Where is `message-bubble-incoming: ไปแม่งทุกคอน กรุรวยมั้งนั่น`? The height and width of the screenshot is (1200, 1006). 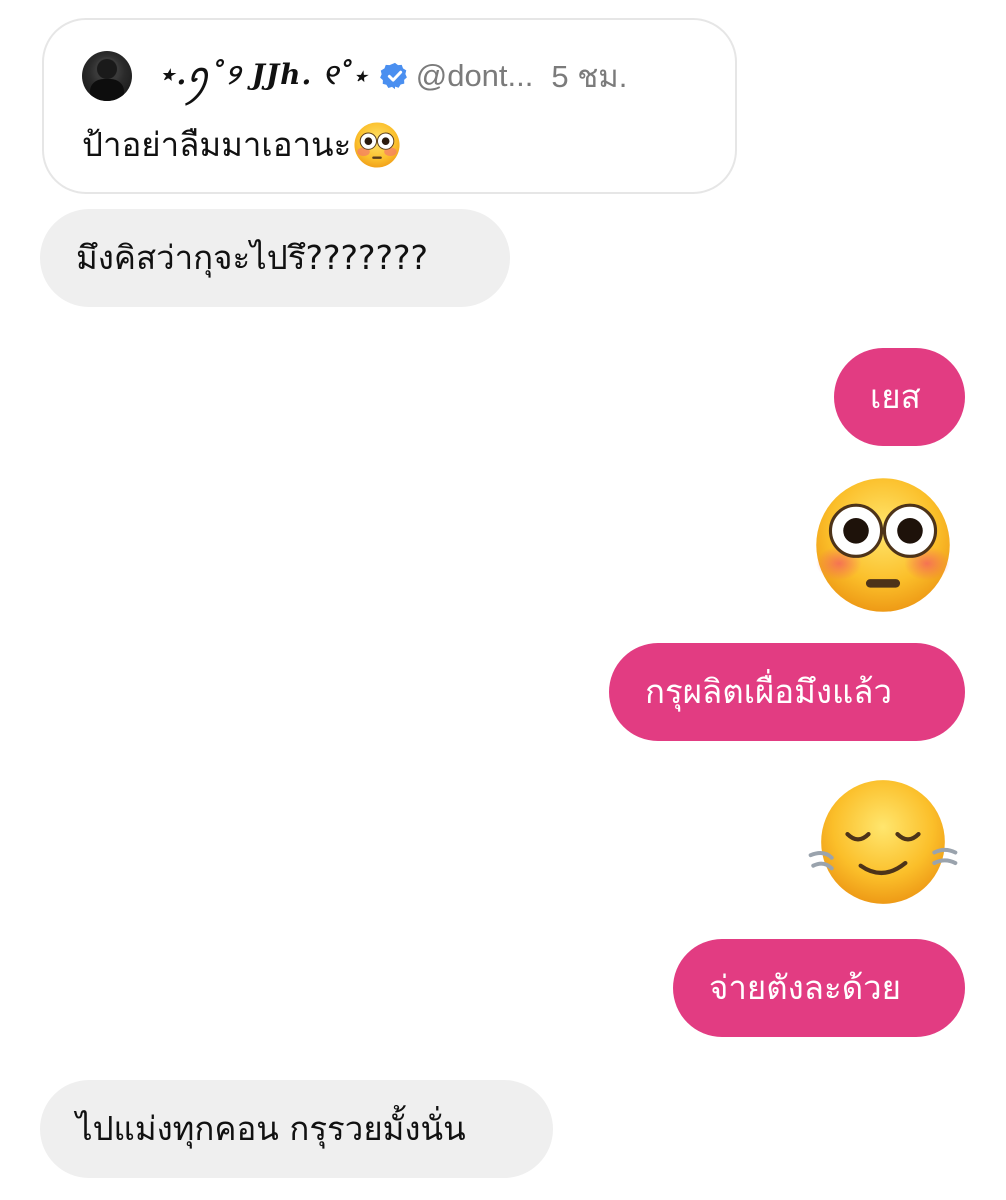 message-bubble-incoming: ไปแม่งทุกคอน กรุรวยมั้งนั่น is located at coordinates (296, 1129).